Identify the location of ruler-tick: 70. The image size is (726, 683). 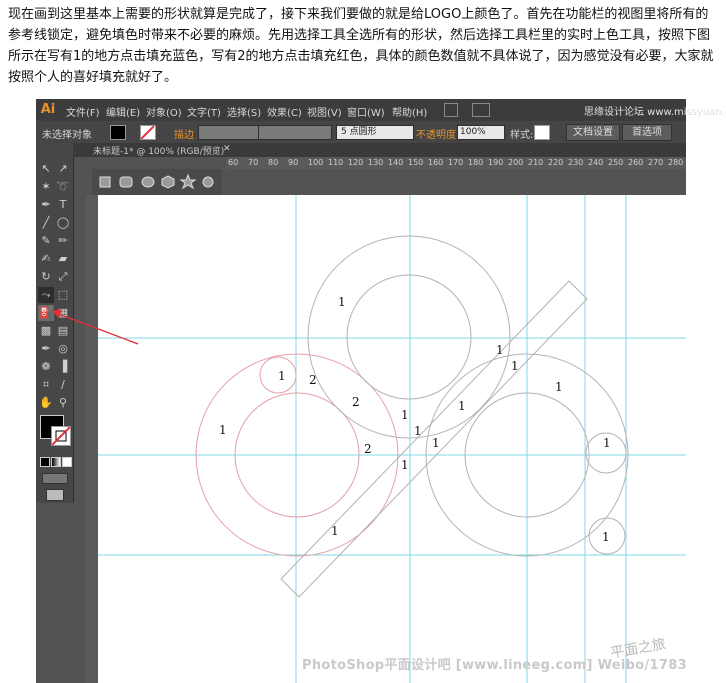
(253, 162).